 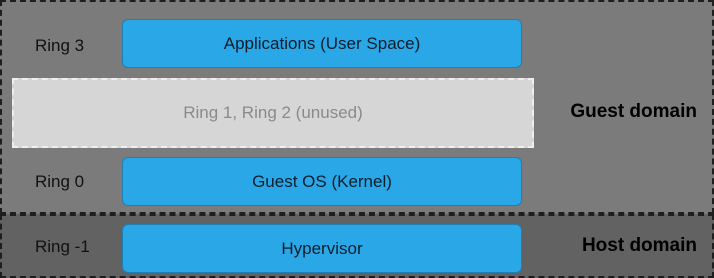 I want to click on guest-os-label: Guest OS (Kernel), so click(x=322, y=181).